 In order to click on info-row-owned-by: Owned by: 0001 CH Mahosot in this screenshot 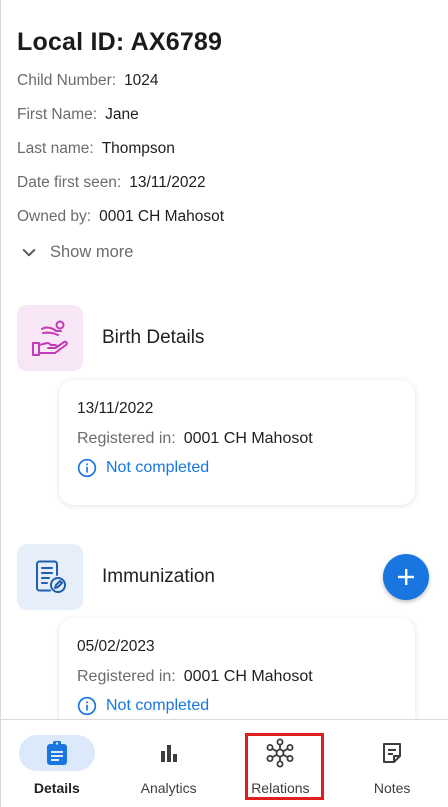, I will do `click(224, 217)`.